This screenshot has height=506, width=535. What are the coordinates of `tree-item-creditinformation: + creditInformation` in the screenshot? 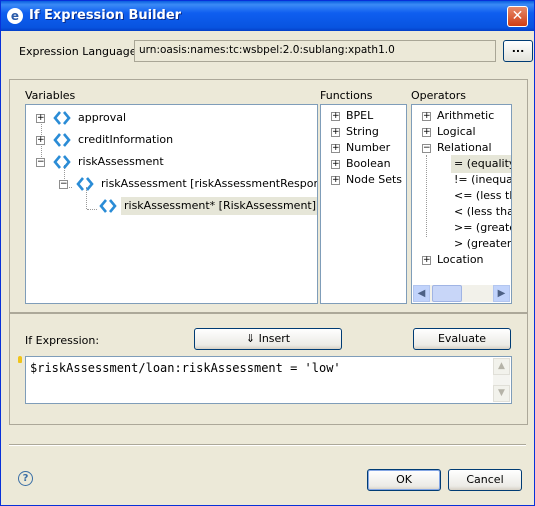 It's located at (171, 140).